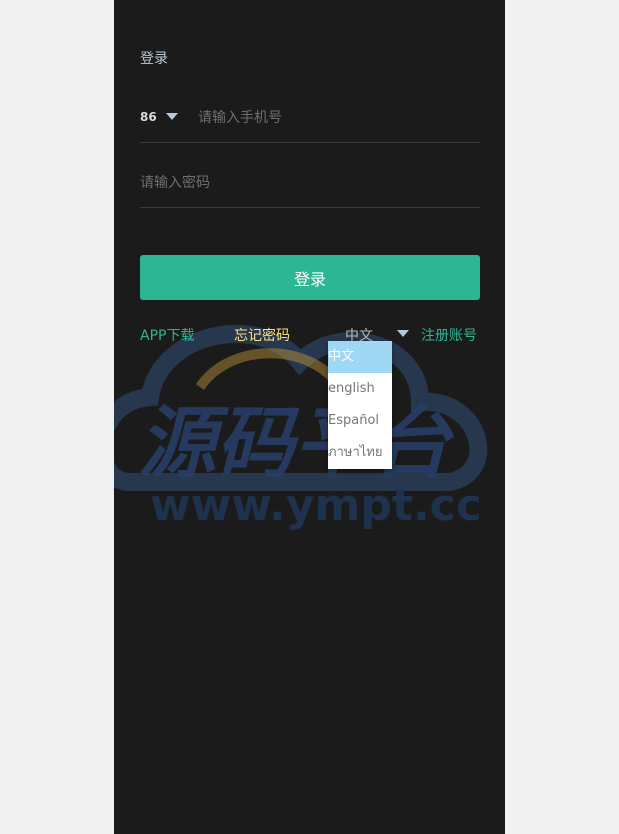 Image resolution: width=619 pixels, height=834 pixels. I want to click on password-row, so click(310, 186).